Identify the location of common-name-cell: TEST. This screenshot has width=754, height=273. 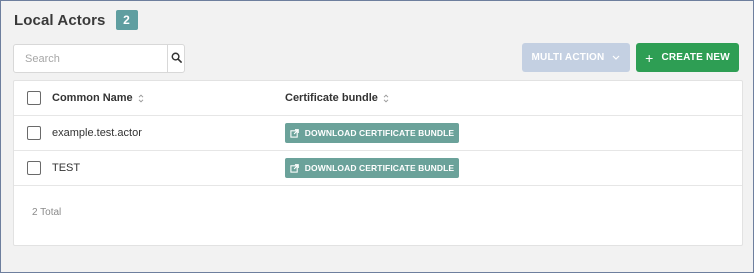
(66, 168).